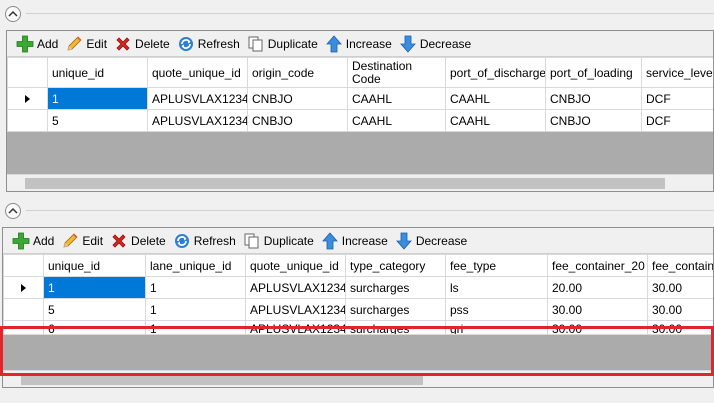  What do you see at coordinates (13, 14) in the screenshot?
I see `collapse-panel1-button` at bounding box center [13, 14].